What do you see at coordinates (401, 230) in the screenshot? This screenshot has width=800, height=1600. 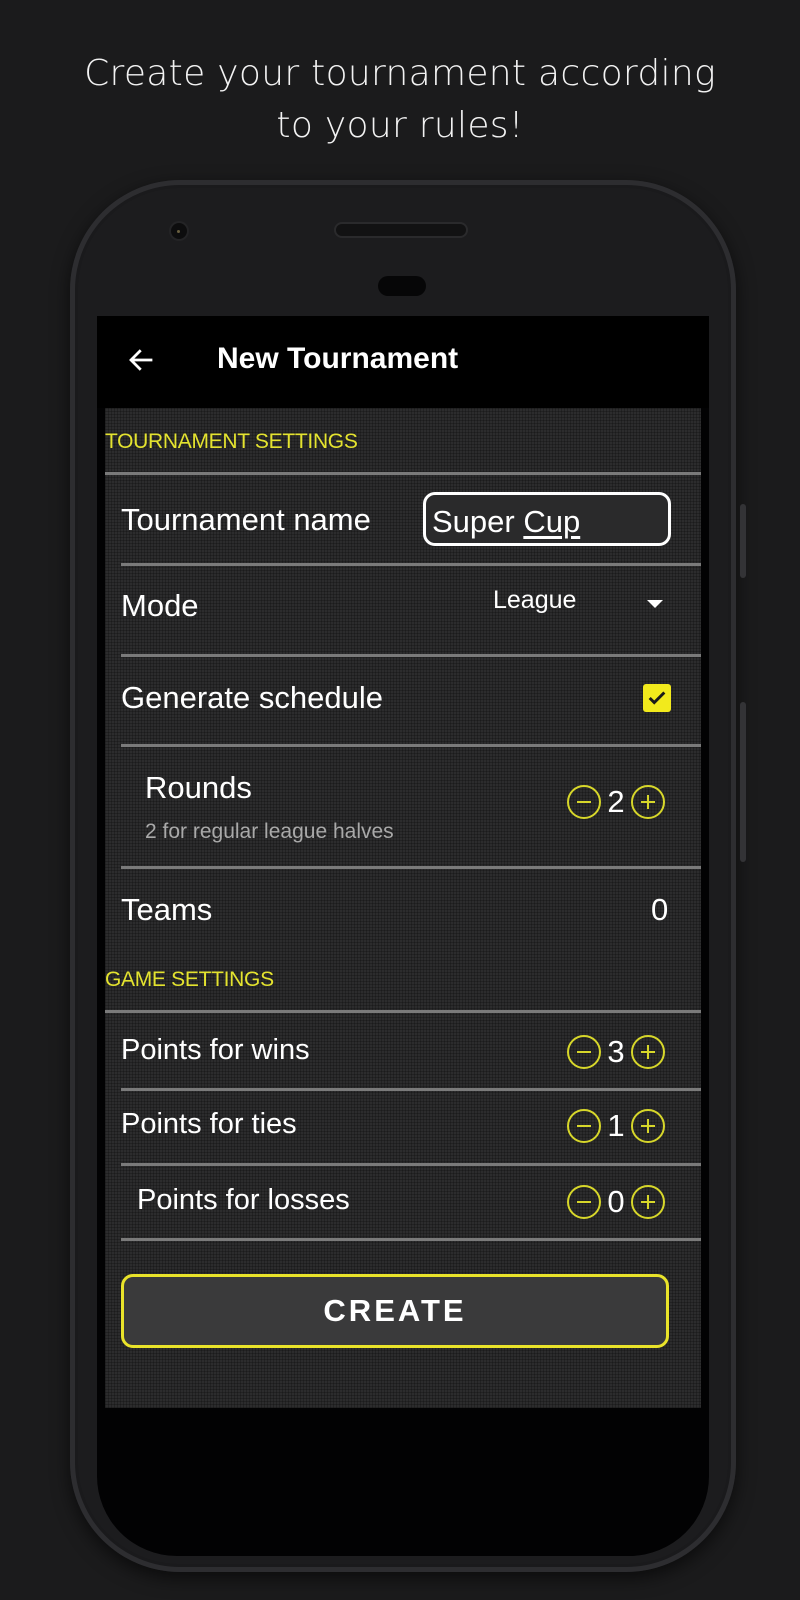 I see `earpiece-speaker` at bounding box center [401, 230].